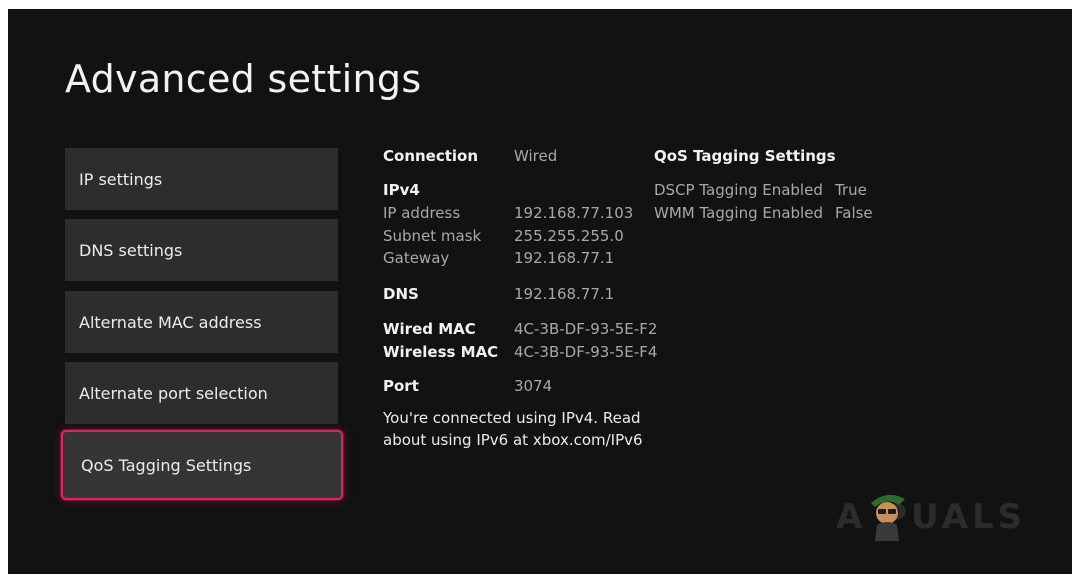 The height and width of the screenshot is (577, 1073). What do you see at coordinates (441, 352) in the screenshot?
I see `wireless-mac-label: Wireless MAC` at bounding box center [441, 352].